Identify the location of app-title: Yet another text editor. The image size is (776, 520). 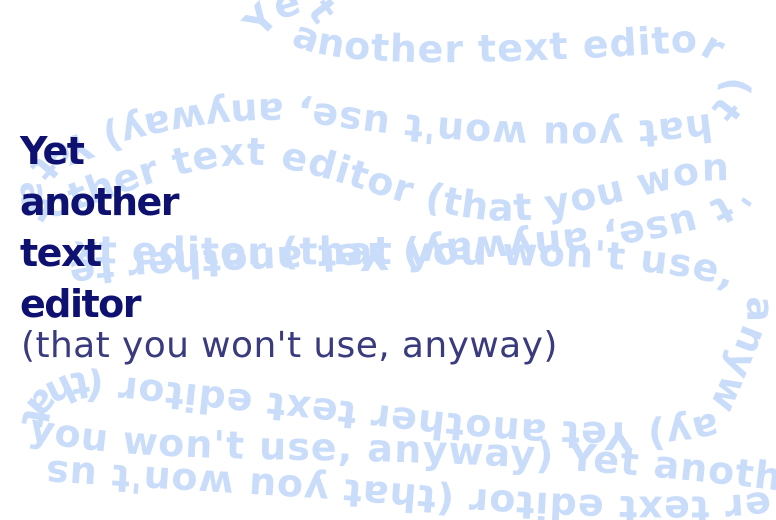
(100, 228).